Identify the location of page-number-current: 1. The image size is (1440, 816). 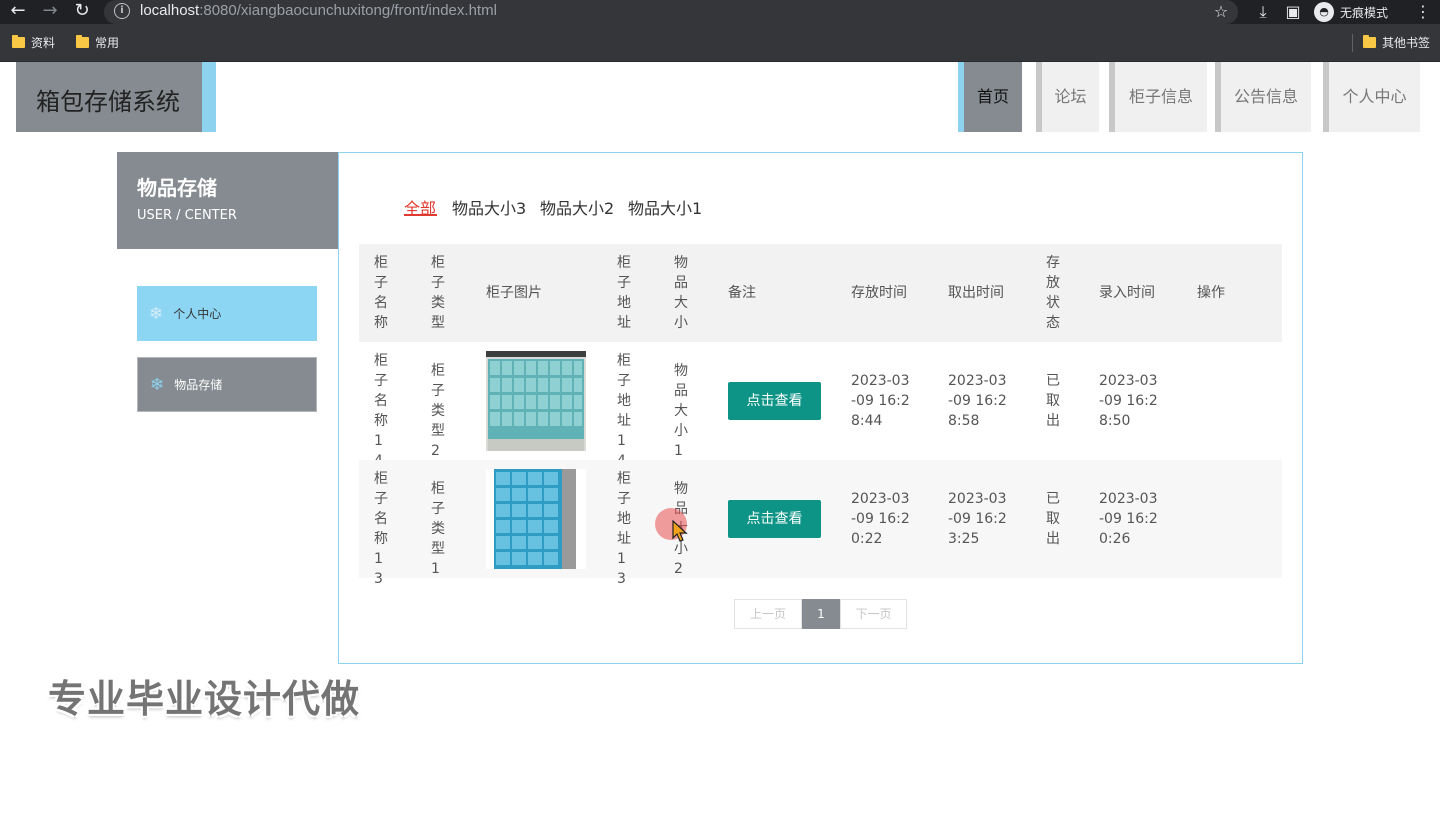
(821, 614).